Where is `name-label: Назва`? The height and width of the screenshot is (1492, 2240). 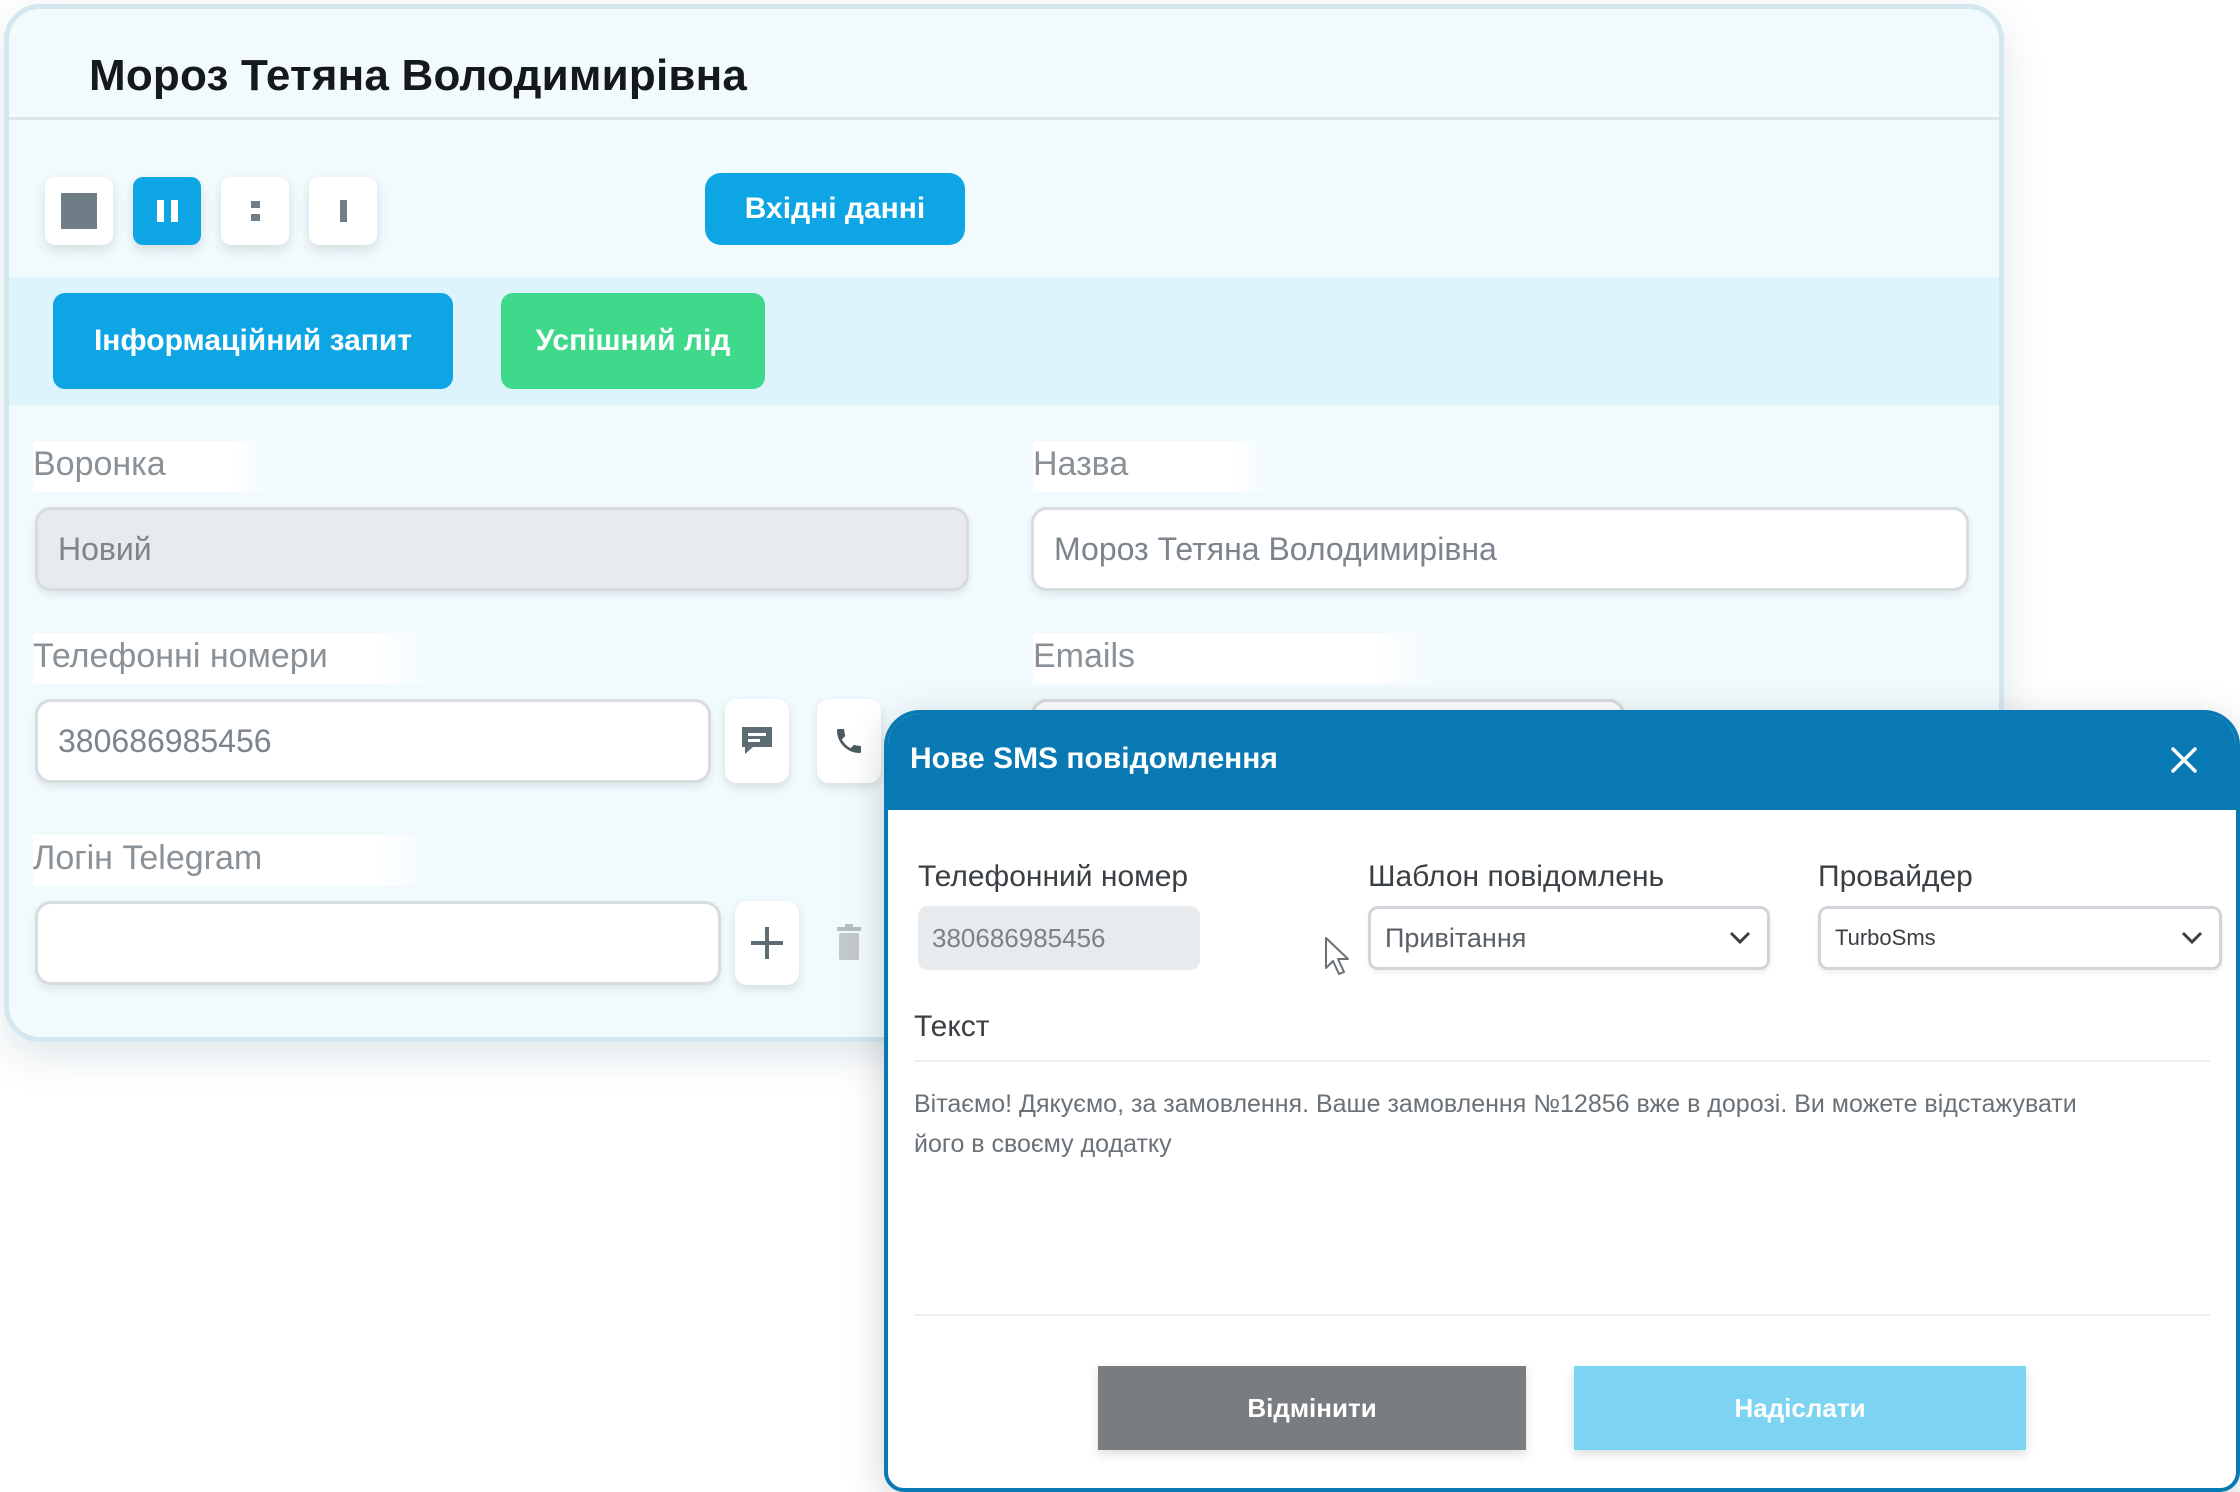
name-label: Назва is located at coordinates (1151, 466).